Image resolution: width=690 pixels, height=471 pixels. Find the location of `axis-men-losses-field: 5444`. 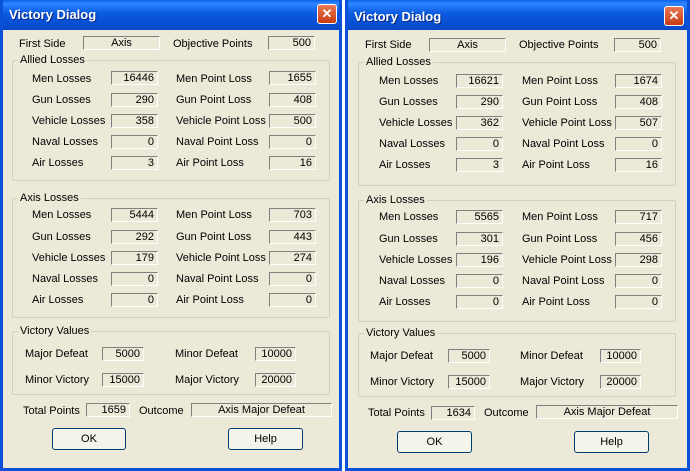

axis-men-losses-field: 5444 is located at coordinates (134, 215).